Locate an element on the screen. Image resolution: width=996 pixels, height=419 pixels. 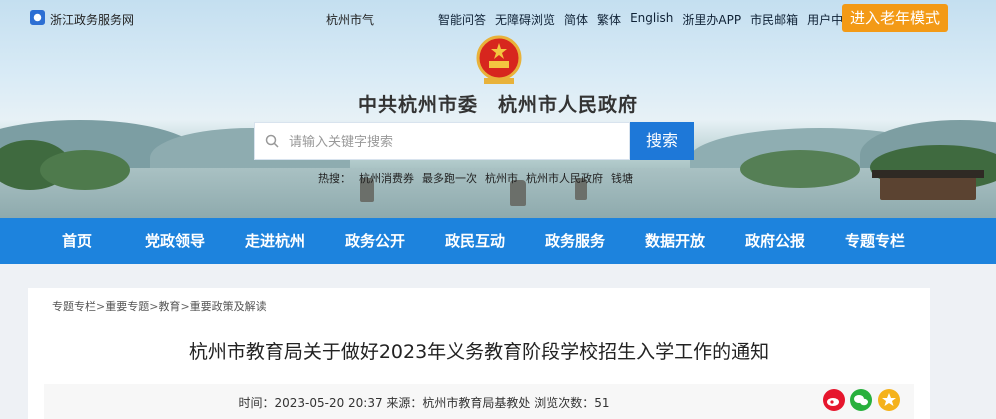
hot-word-link: 杭州市 is located at coordinates (501, 178).